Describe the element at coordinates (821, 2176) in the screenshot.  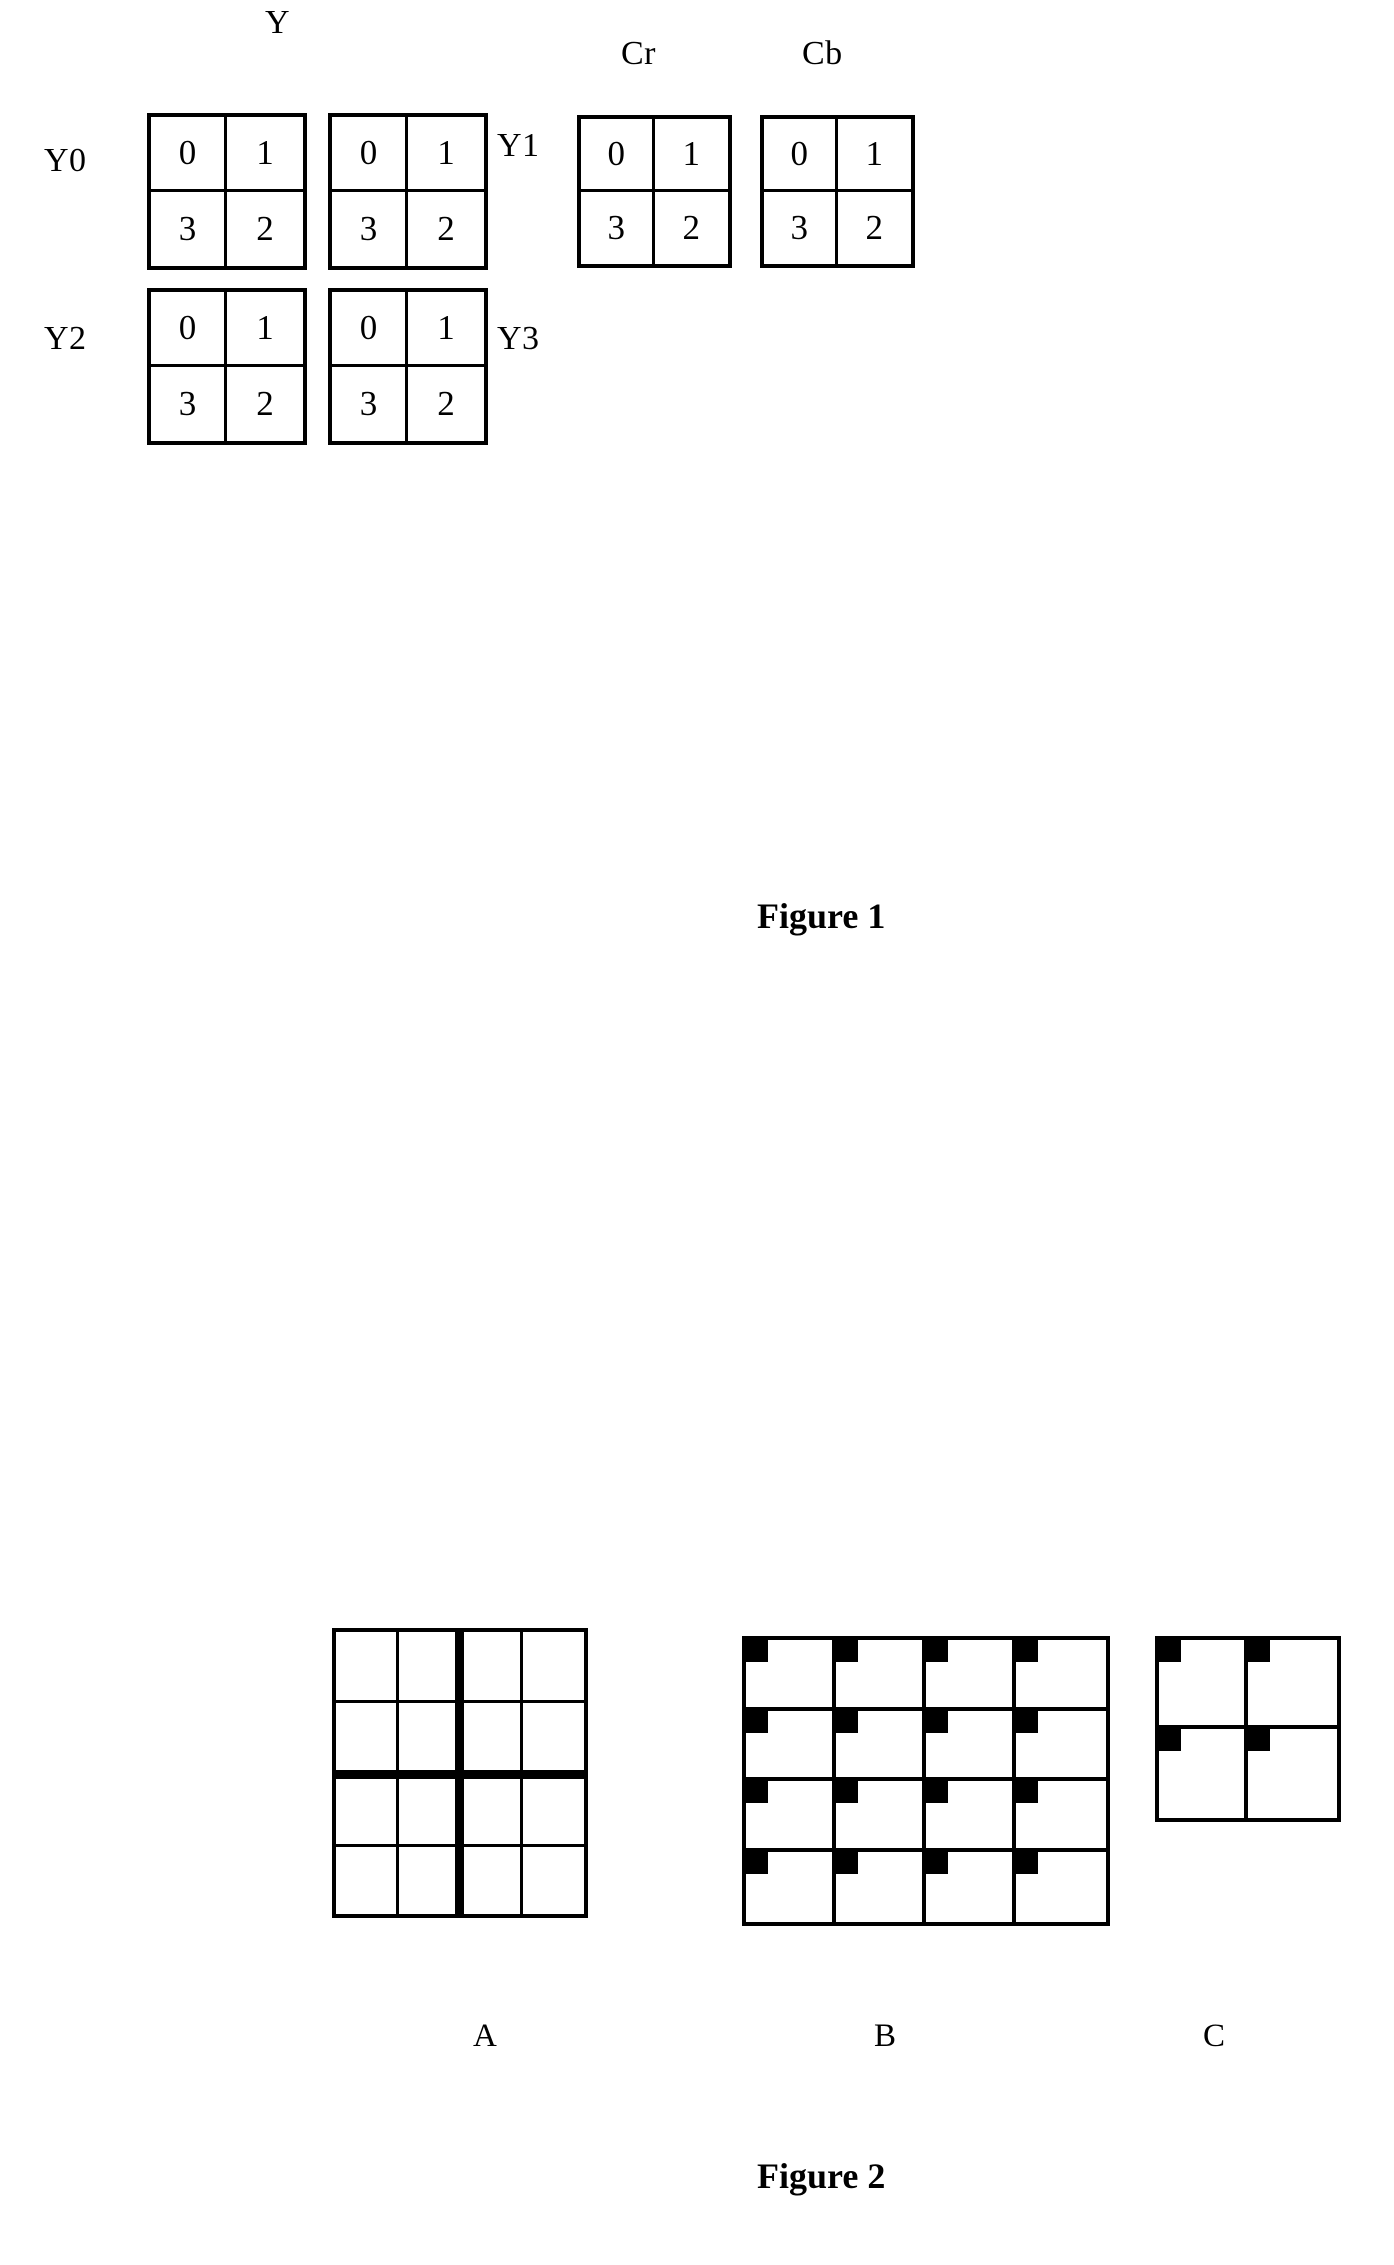
I see `figure-2-caption: Figure 2` at that location.